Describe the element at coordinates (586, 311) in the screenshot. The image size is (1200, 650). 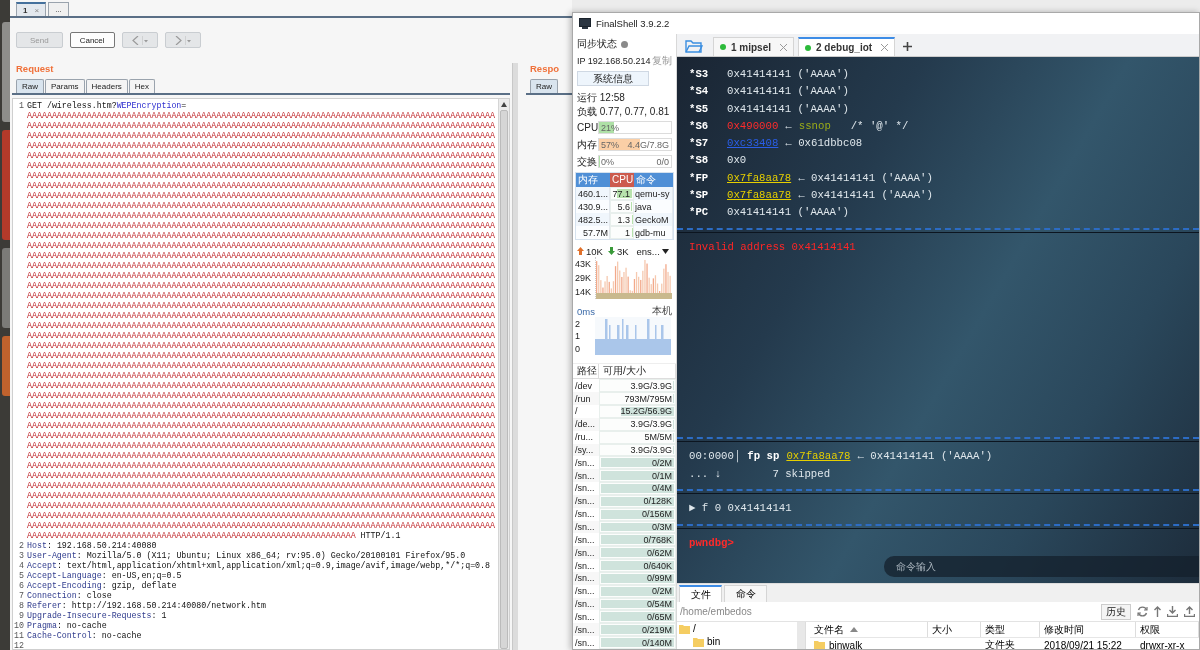
I see `latency-text: 0ms` at that location.